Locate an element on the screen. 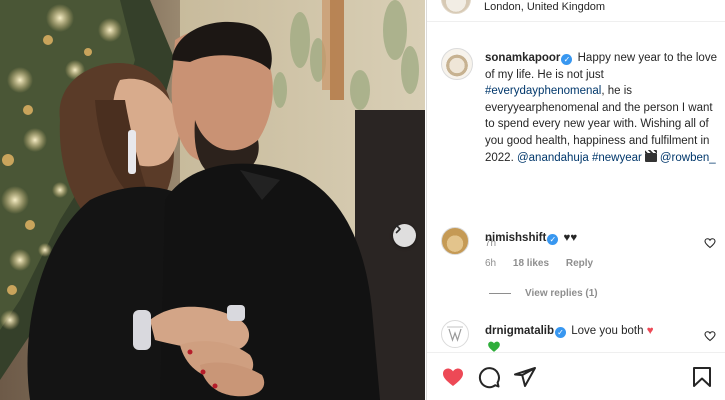 The height and width of the screenshot is (400, 725). view-replies-button: View replies (1) is located at coordinates (543, 293).